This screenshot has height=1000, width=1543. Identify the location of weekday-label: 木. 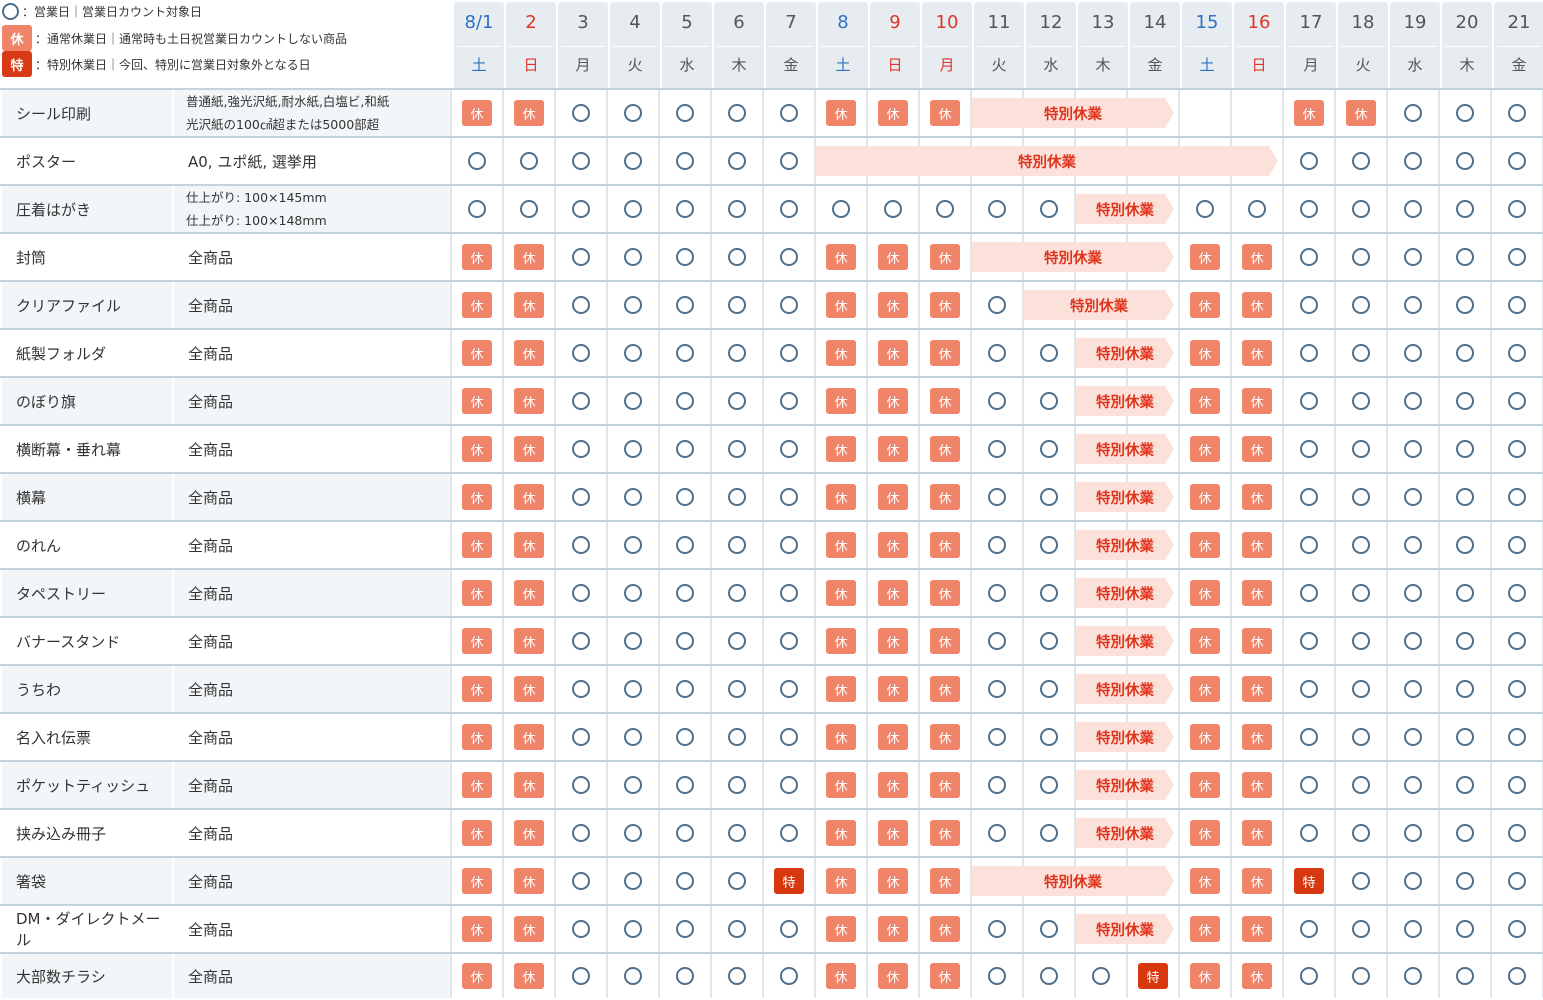
(1467, 65).